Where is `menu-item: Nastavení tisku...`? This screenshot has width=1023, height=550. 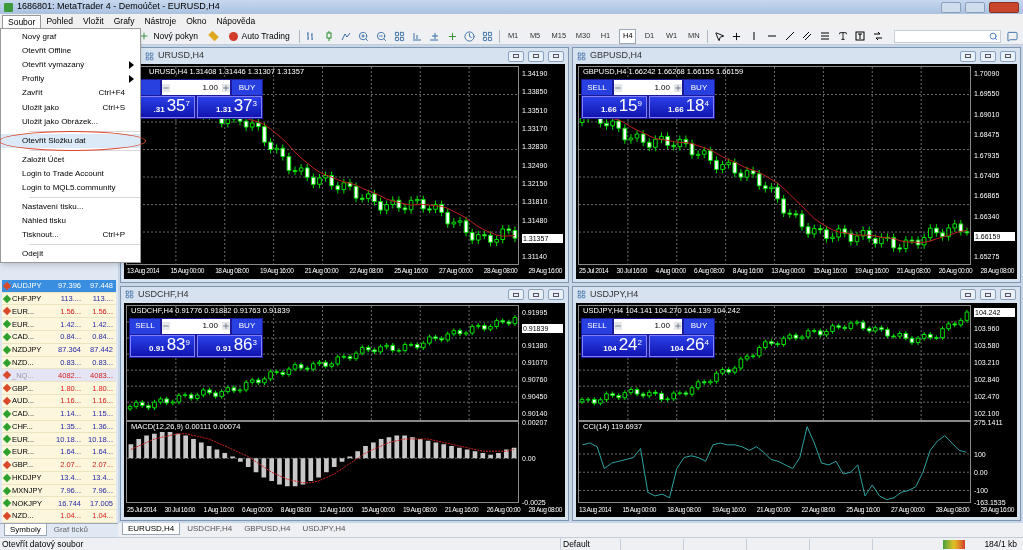
menu-item: Nastavení tisku... is located at coordinates (70, 207).